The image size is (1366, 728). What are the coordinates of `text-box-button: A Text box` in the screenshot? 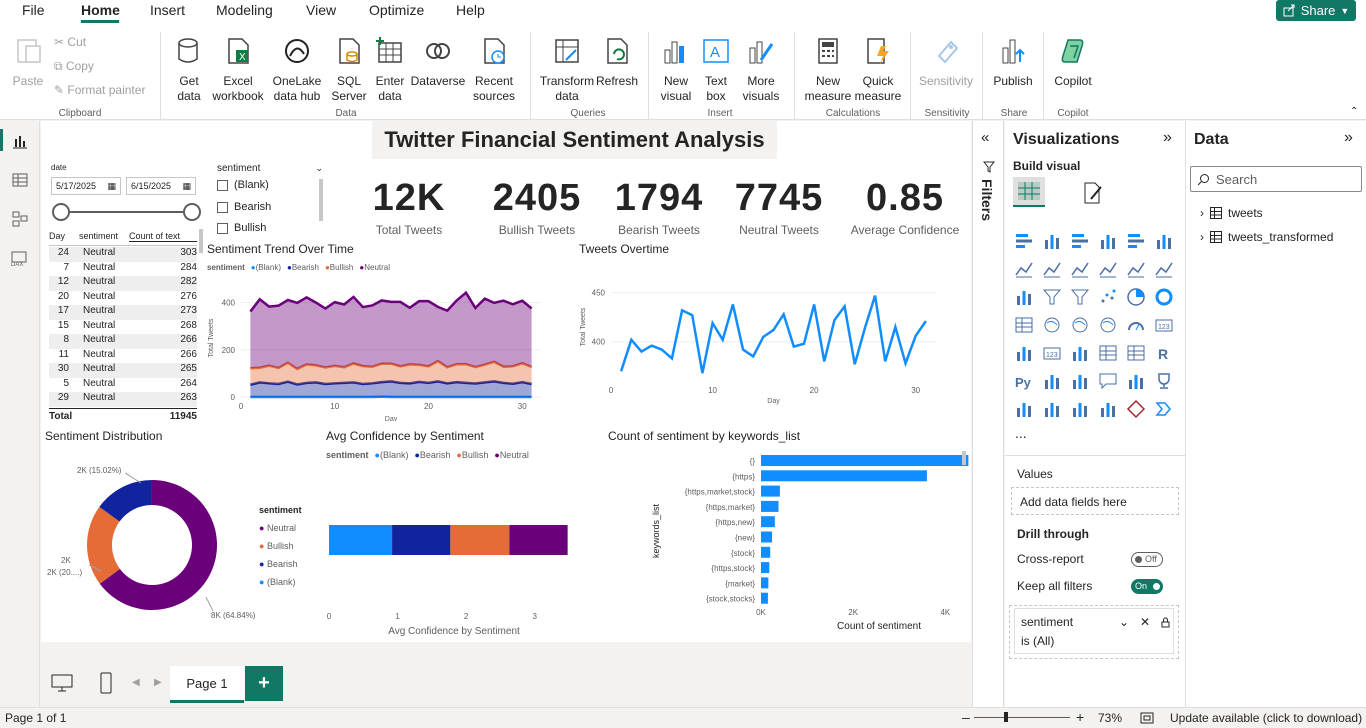 It's located at (716, 70).